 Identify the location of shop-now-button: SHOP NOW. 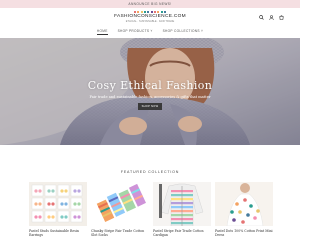
(150, 106).